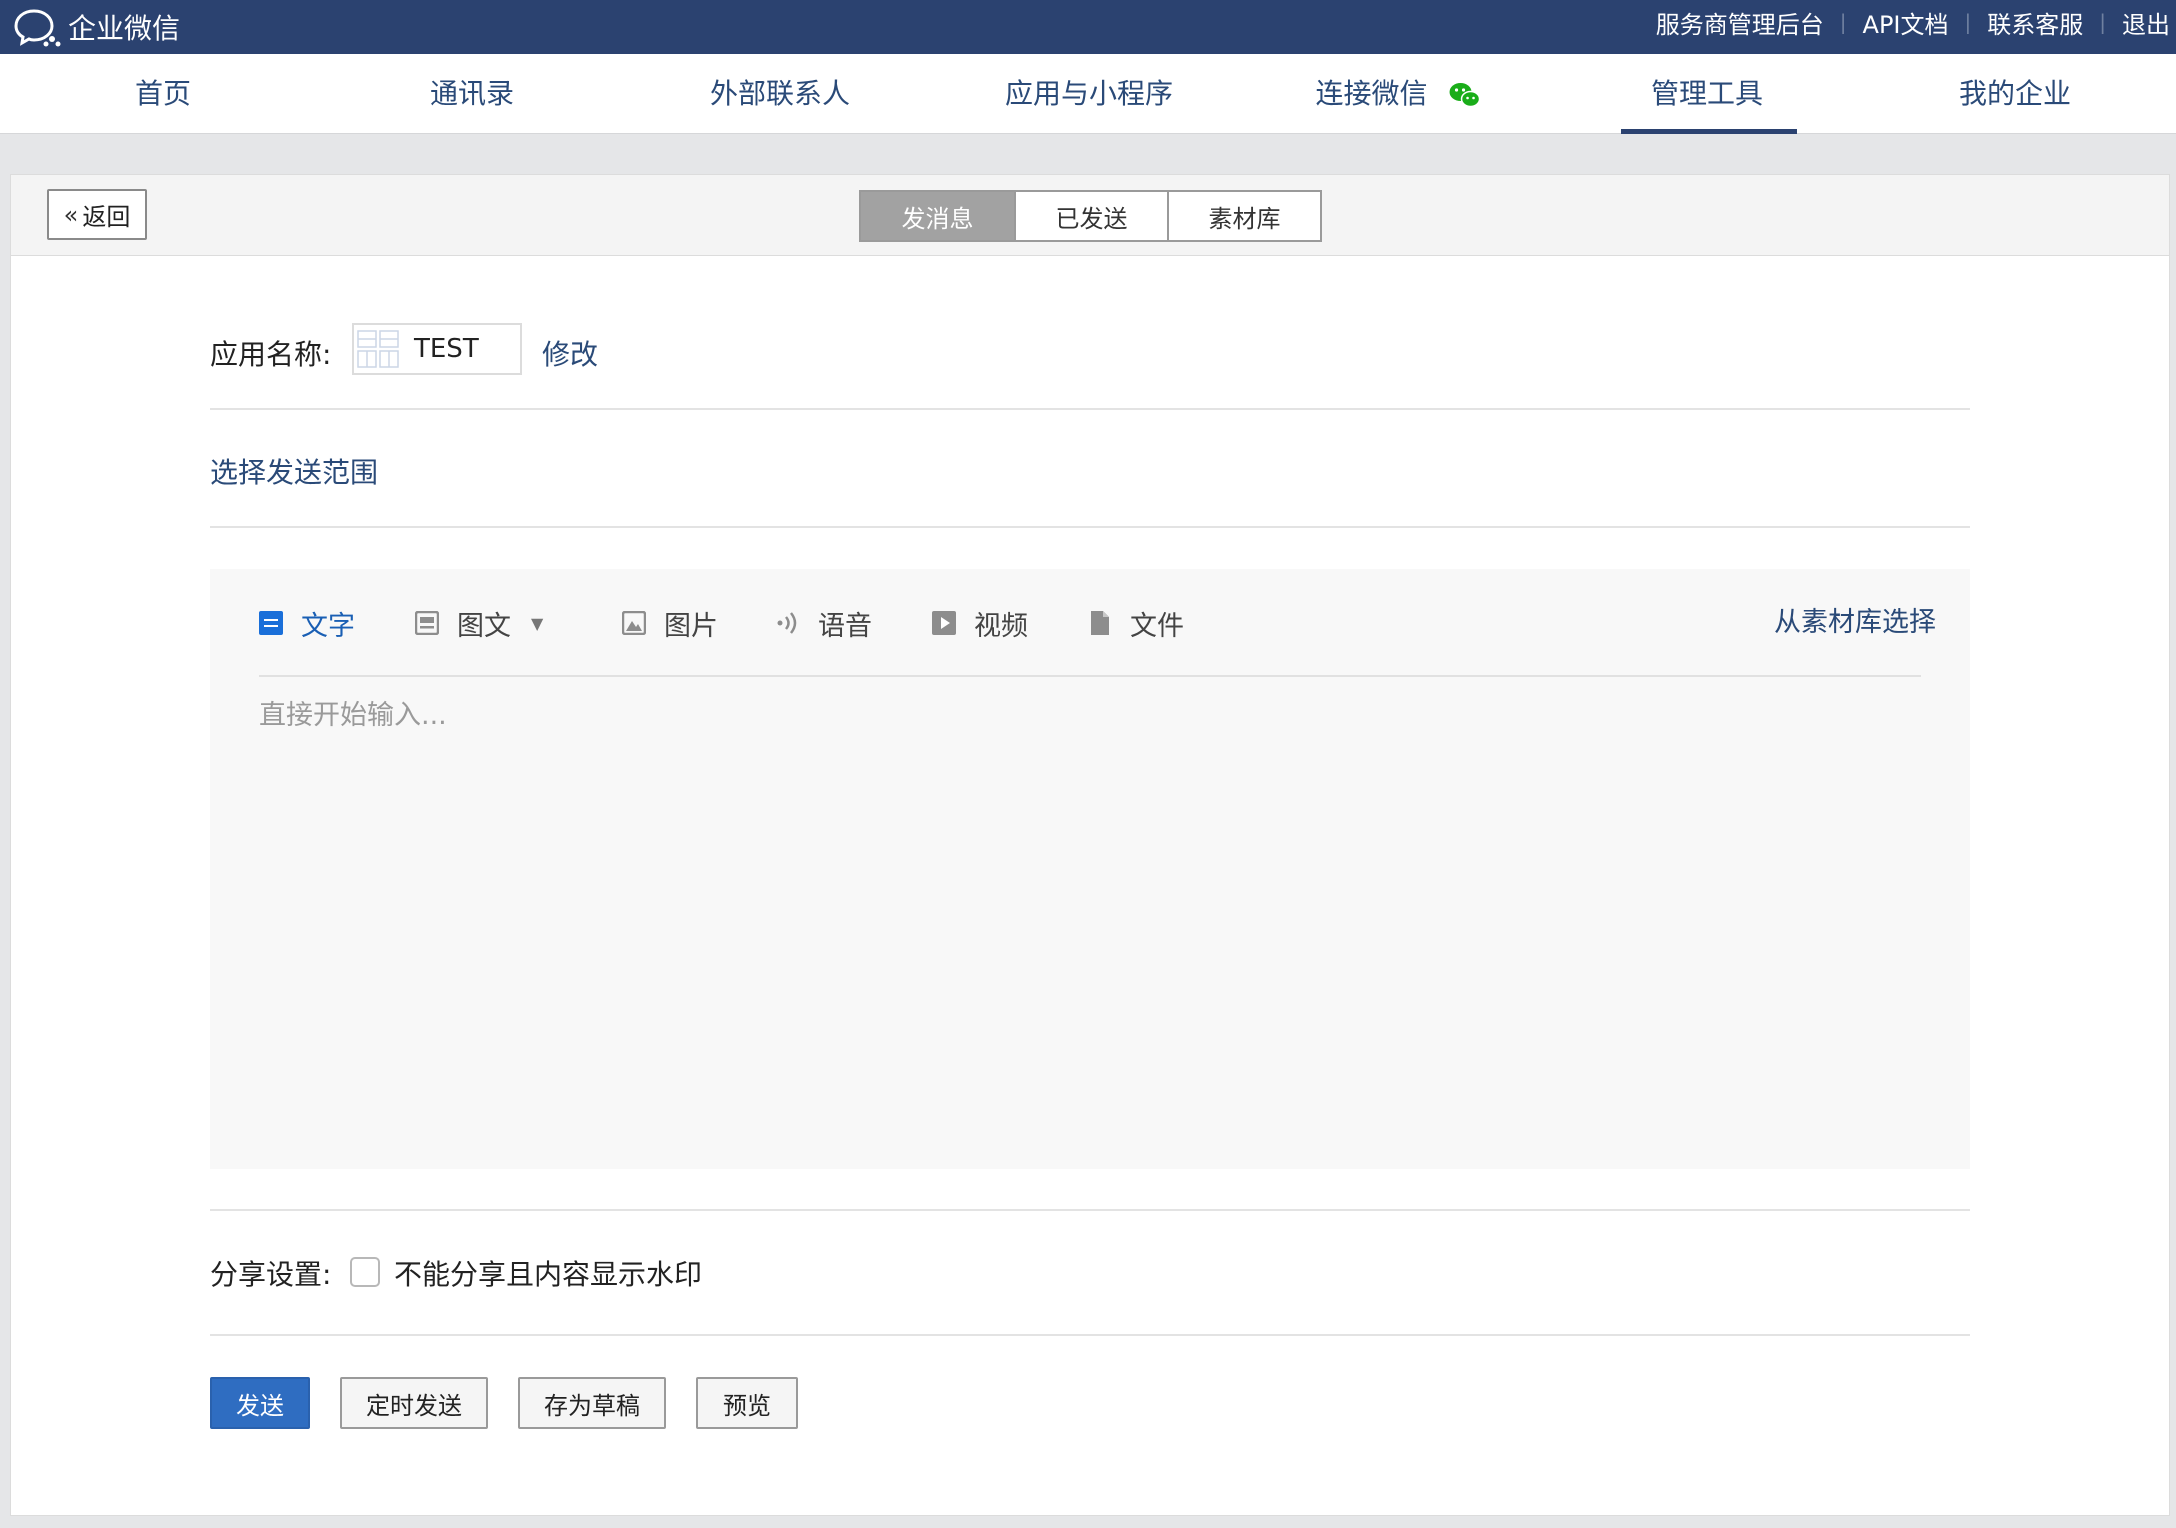 Image resolution: width=2176 pixels, height=1528 pixels. I want to click on back-label: 返回, so click(106, 217).